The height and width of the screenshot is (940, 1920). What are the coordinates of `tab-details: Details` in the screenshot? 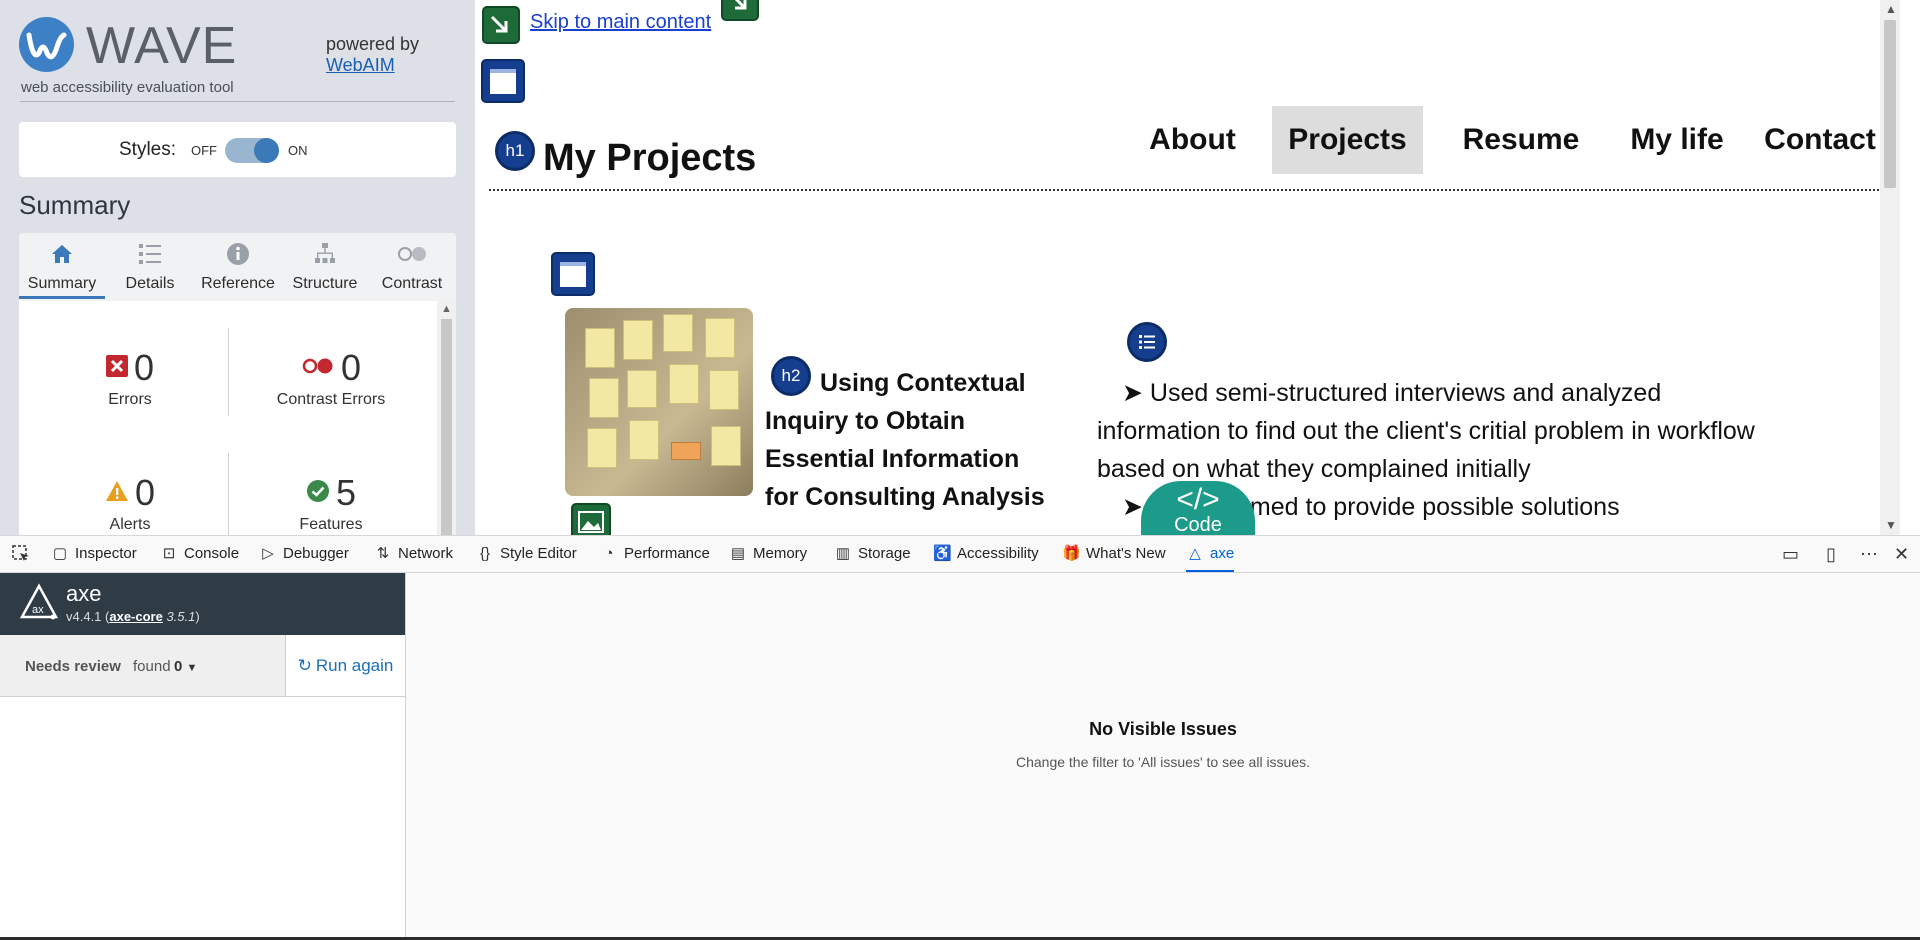 It's located at (150, 266).